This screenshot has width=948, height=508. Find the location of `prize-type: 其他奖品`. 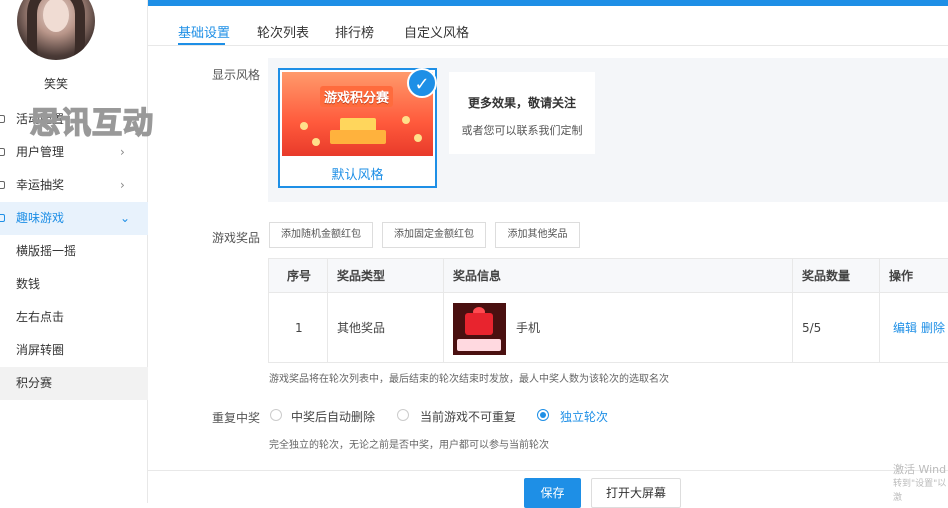

prize-type: 其他奖品 is located at coordinates (361, 328).